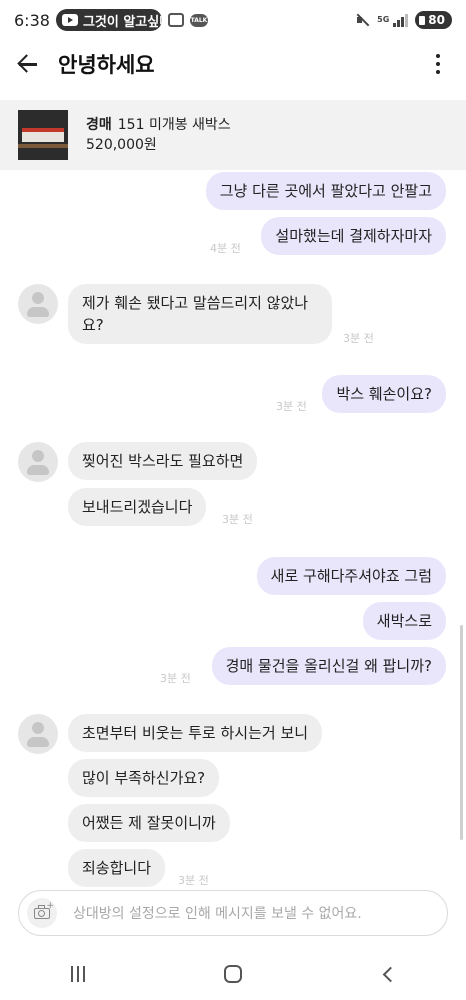 This screenshot has height=1000, width=466. I want to click on home-button, so click(233, 974).